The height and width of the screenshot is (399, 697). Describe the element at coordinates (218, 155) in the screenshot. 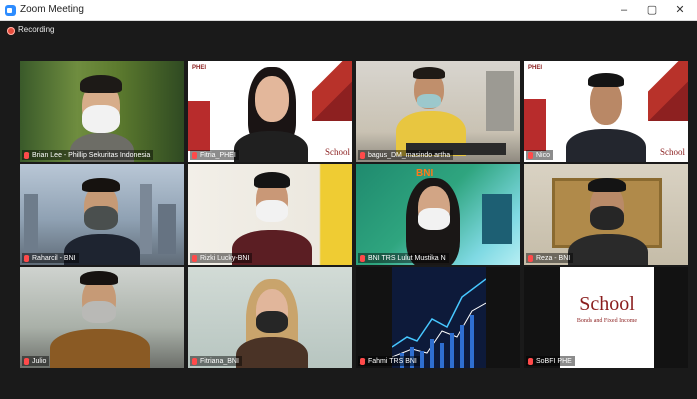

I see `participant-name: Fitria_PHEI` at that location.